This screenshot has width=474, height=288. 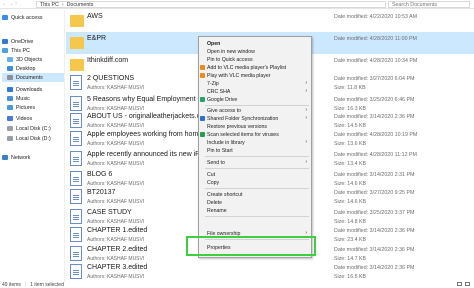 What do you see at coordinates (214, 202) in the screenshot?
I see `menu-item-label: Delete` at bounding box center [214, 202].